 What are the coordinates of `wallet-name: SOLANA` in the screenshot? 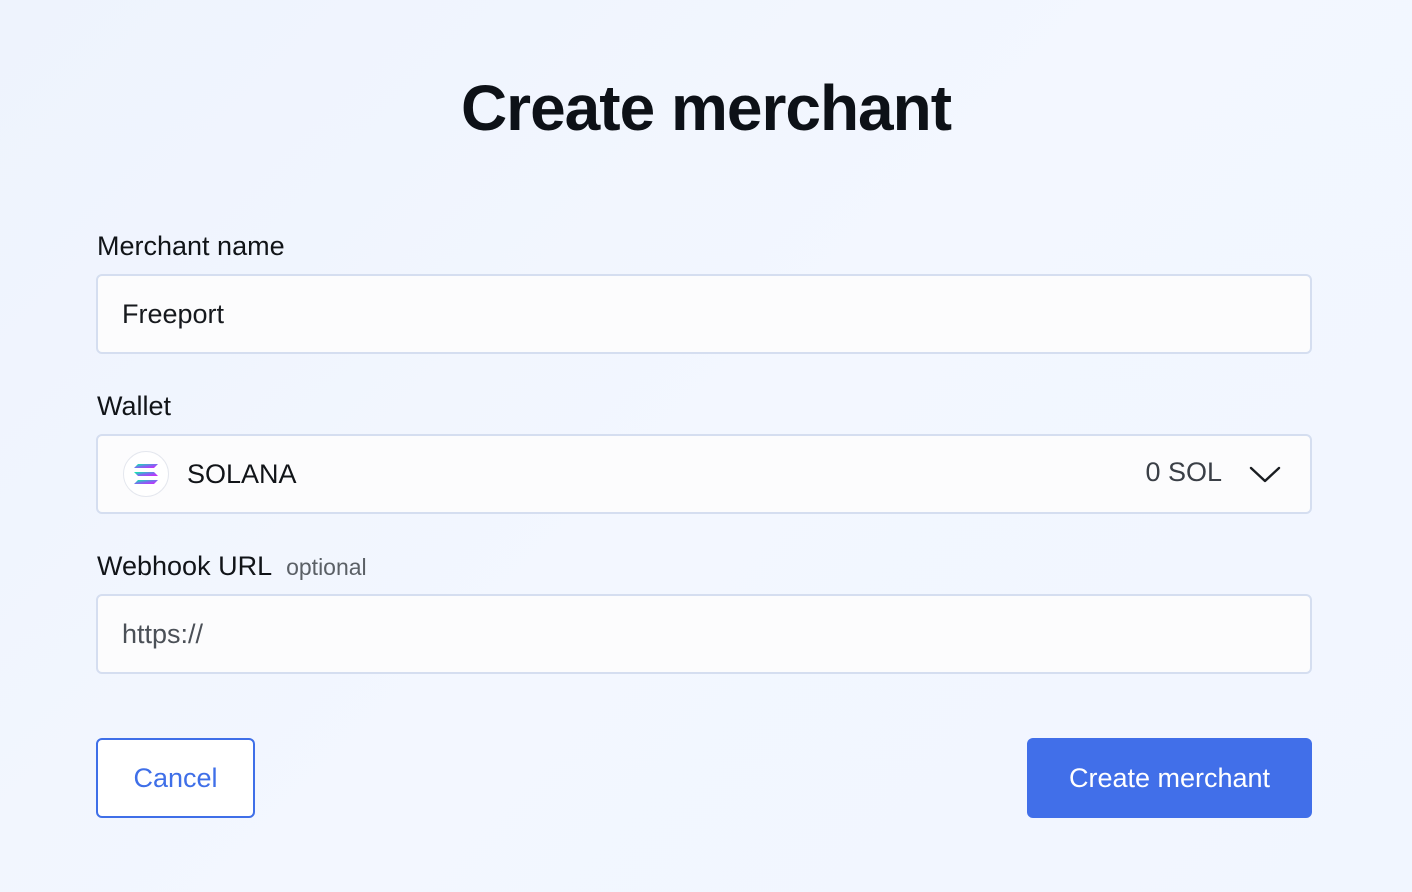 It's located at (242, 474).